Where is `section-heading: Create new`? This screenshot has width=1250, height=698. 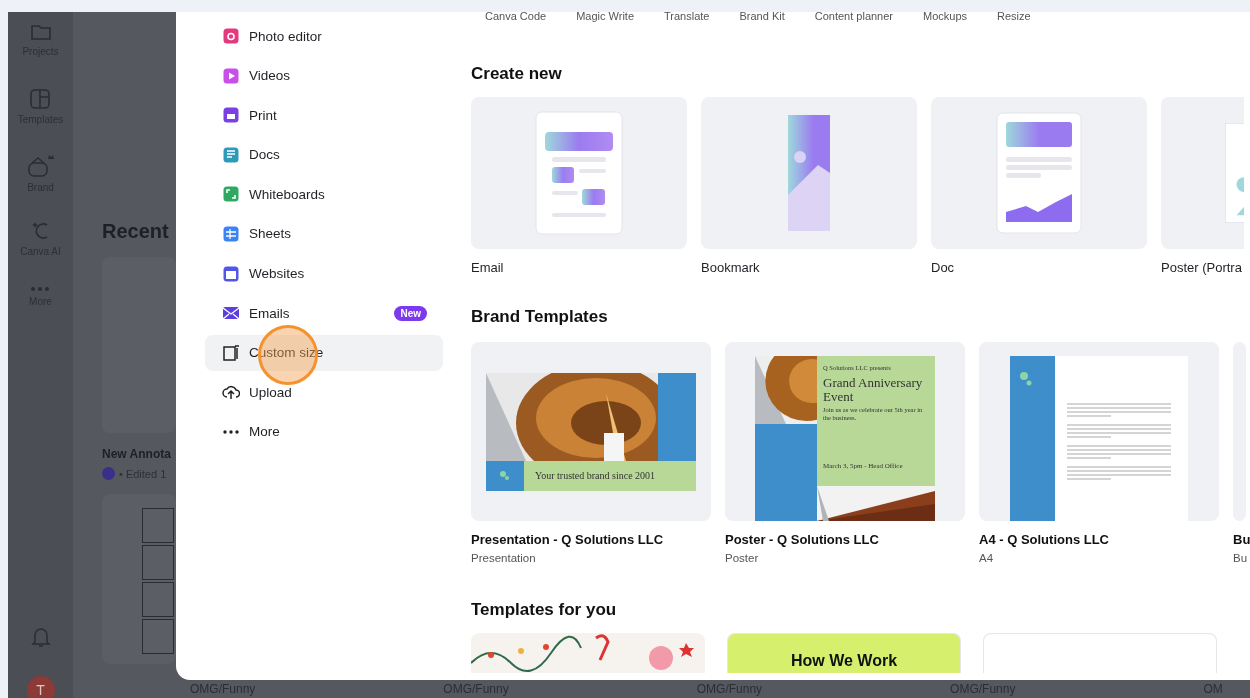
section-heading: Create new is located at coordinates (517, 74).